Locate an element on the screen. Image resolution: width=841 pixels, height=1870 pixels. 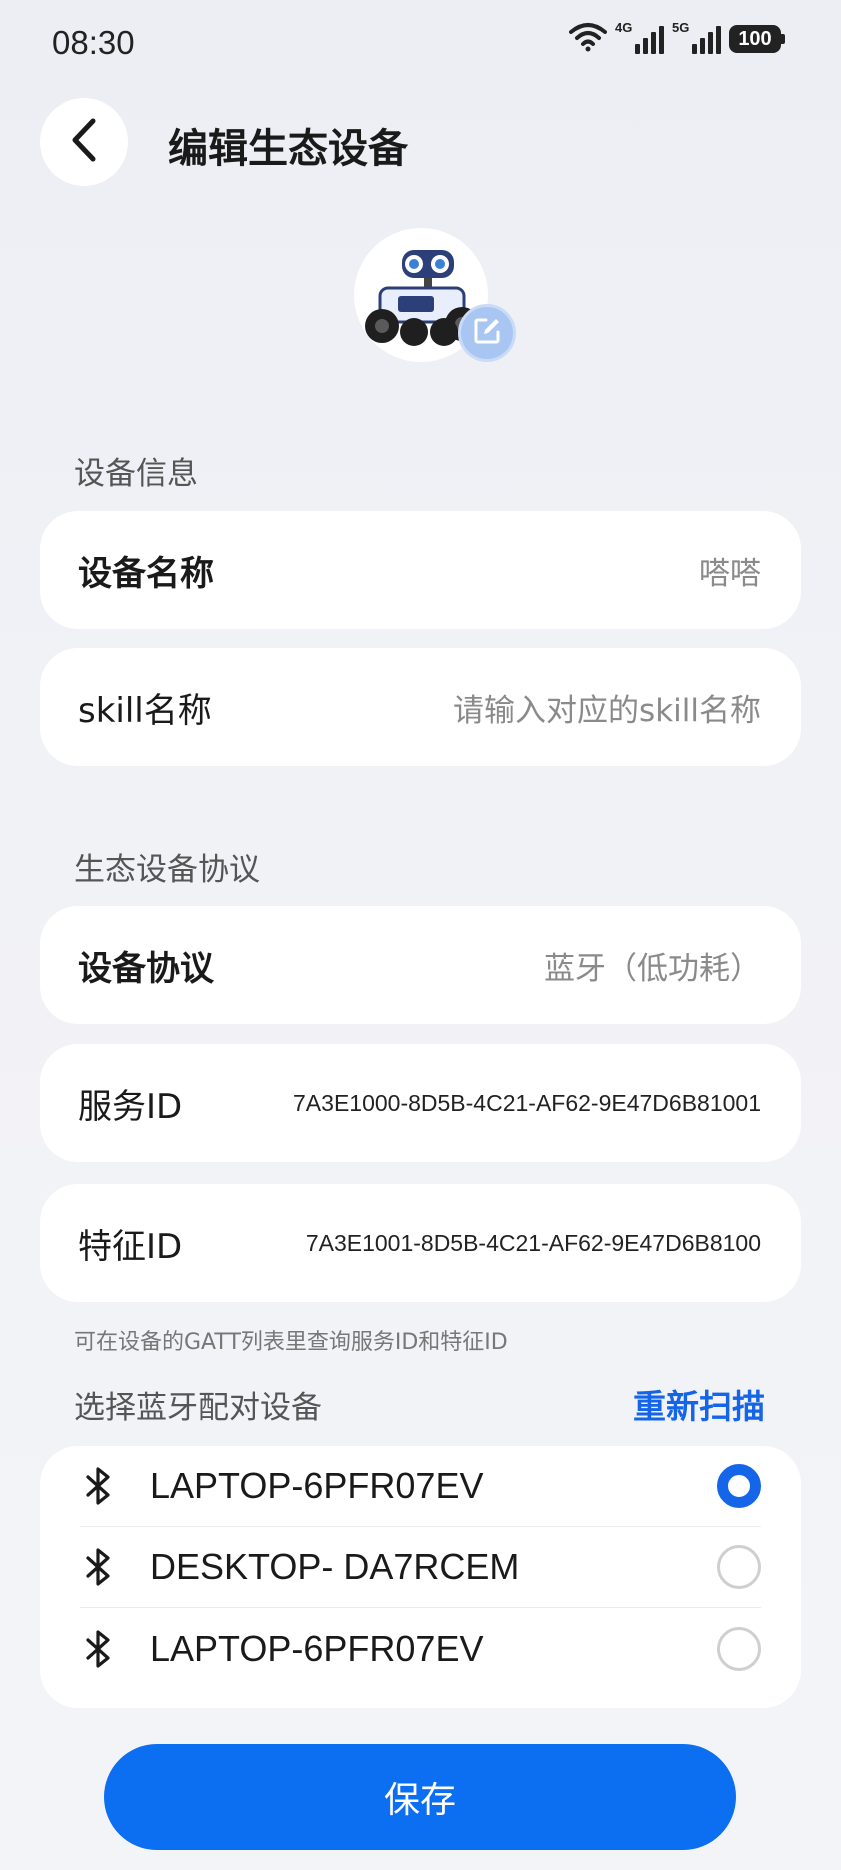
edit-icon is located at coordinates (487, 333).